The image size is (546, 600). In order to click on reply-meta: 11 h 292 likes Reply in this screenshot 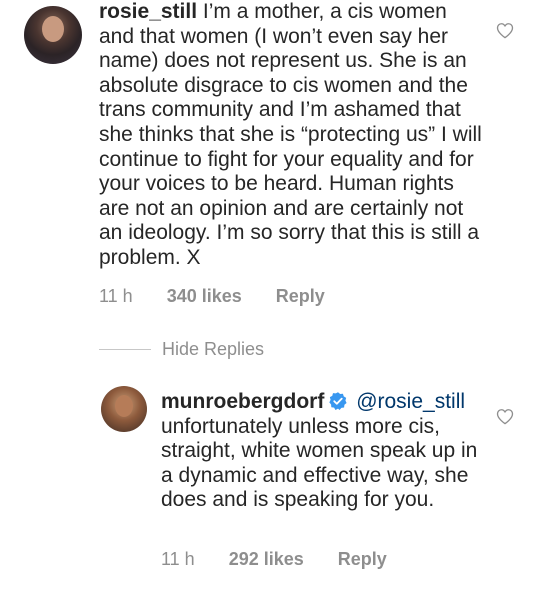, I will do `click(291, 559)`.